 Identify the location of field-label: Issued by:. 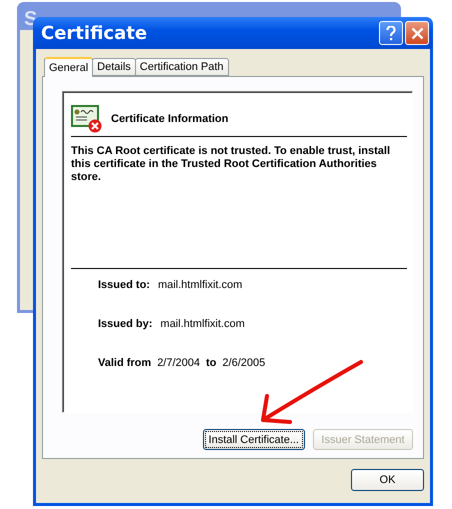
(125, 324).